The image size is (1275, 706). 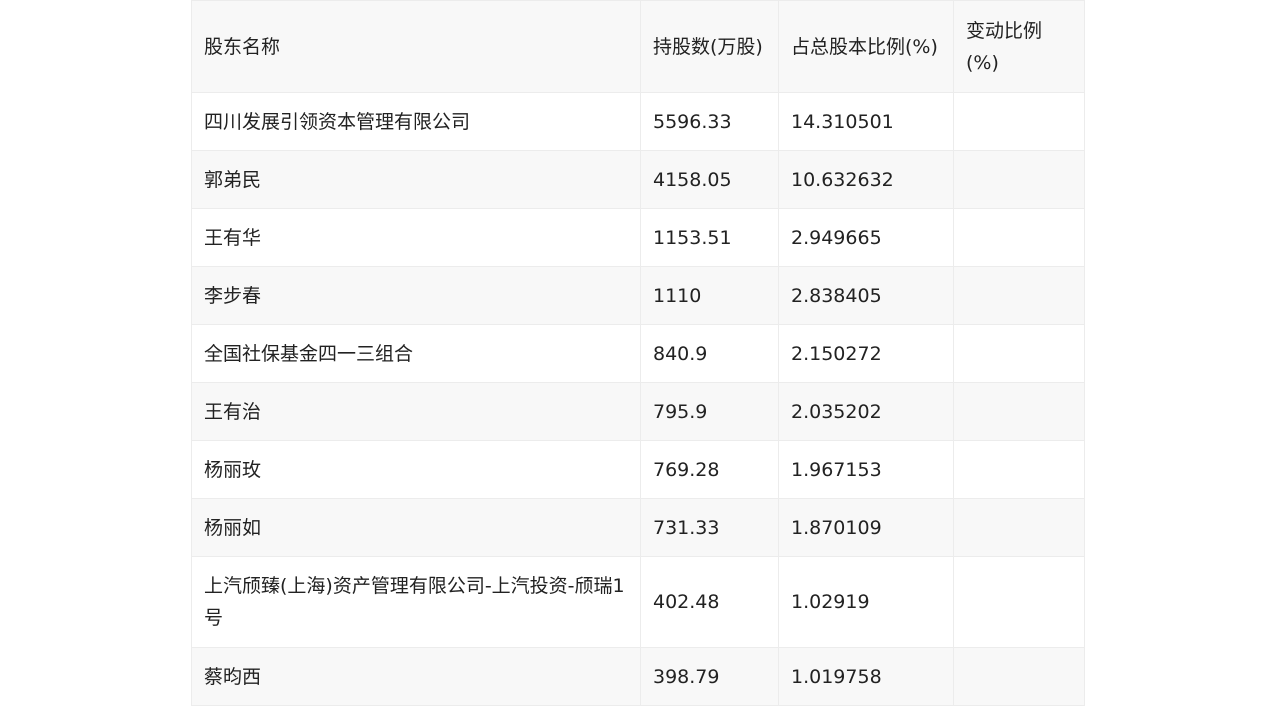 What do you see at coordinates (416, 237) in the screenshot?
I see `cell-shareholder-name: 王有华` at bounding box center [416, 237].